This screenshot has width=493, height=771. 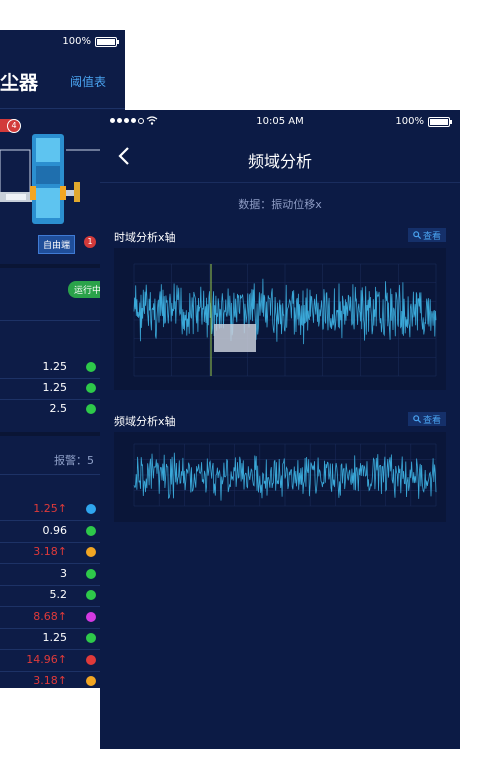 I want to click on sensor-value: 1.25↑, so click(x=50, y=508).